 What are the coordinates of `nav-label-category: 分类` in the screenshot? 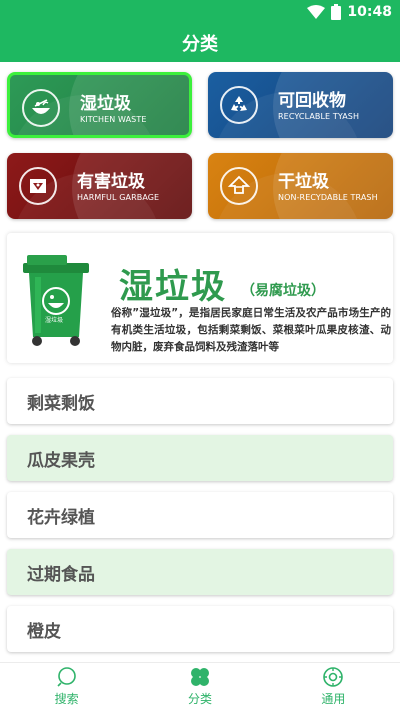 It's located at (199, 699).